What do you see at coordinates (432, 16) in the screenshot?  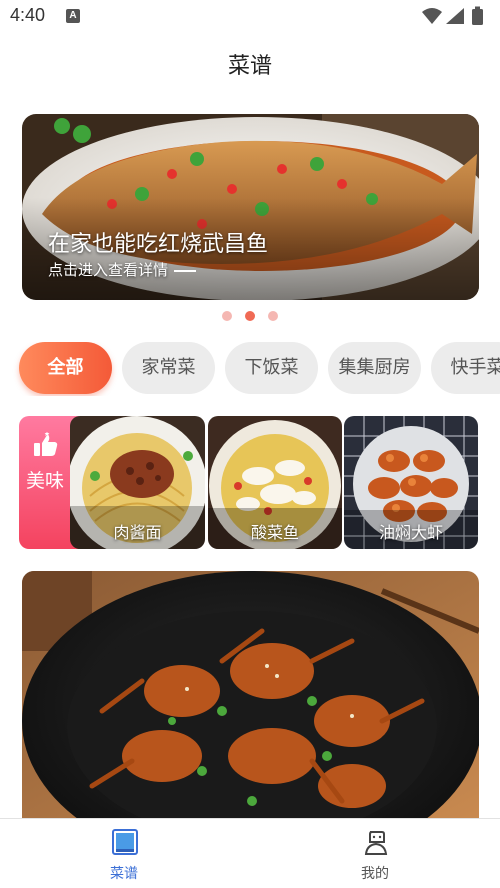 I see `wifi-icon` at bounding box center [432, 16].